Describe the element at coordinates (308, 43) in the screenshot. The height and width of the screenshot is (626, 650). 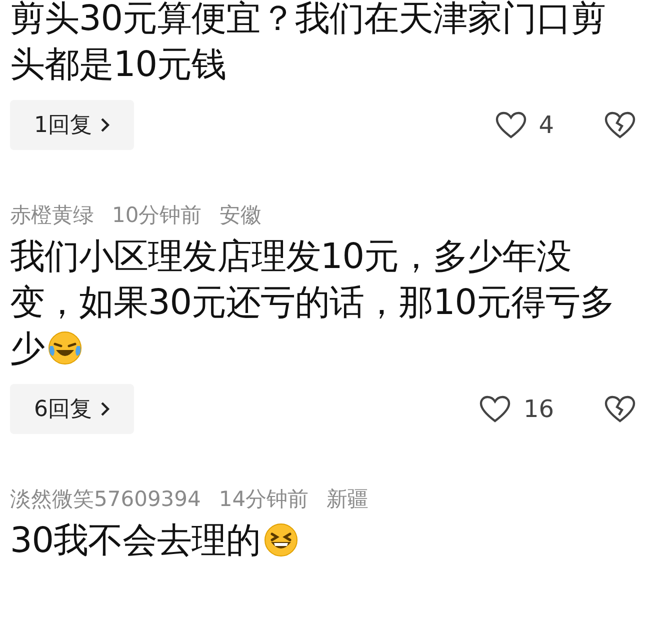
I see `comment-text: 剪头30元算便宜？我们在天津家门口剪头都是10元钱` at that location.